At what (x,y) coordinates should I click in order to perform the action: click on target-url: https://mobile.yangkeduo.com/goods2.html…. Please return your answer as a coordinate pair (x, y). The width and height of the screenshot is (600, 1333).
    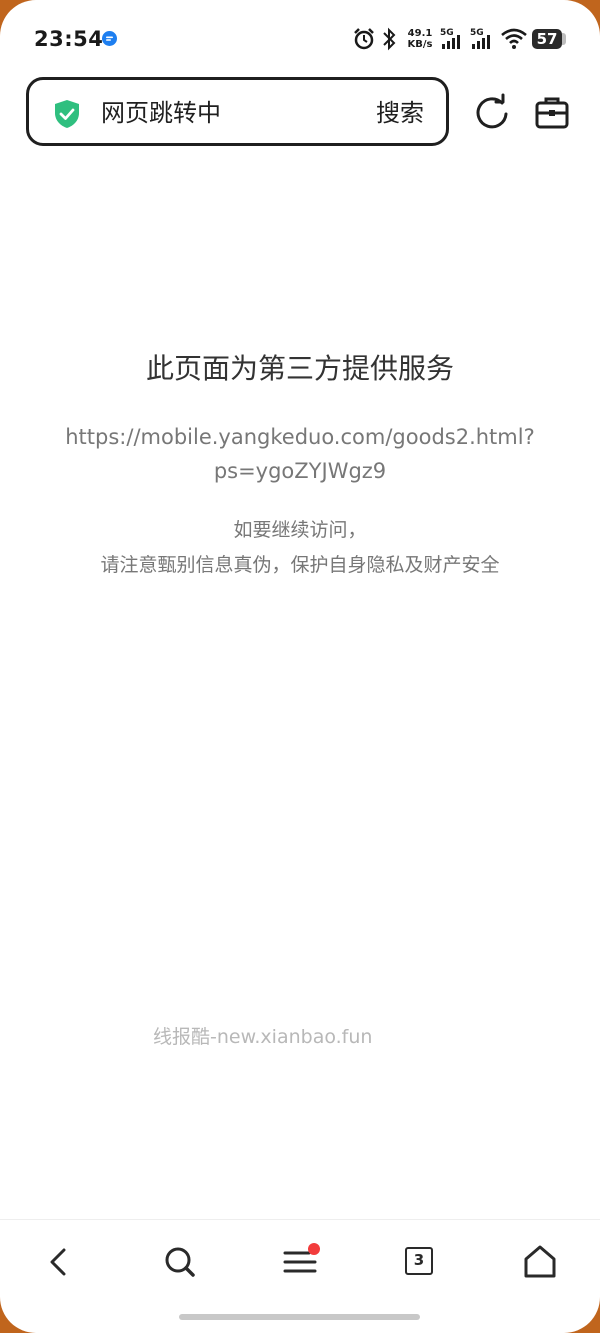
    Looking at the image, I should click on (300, 454).